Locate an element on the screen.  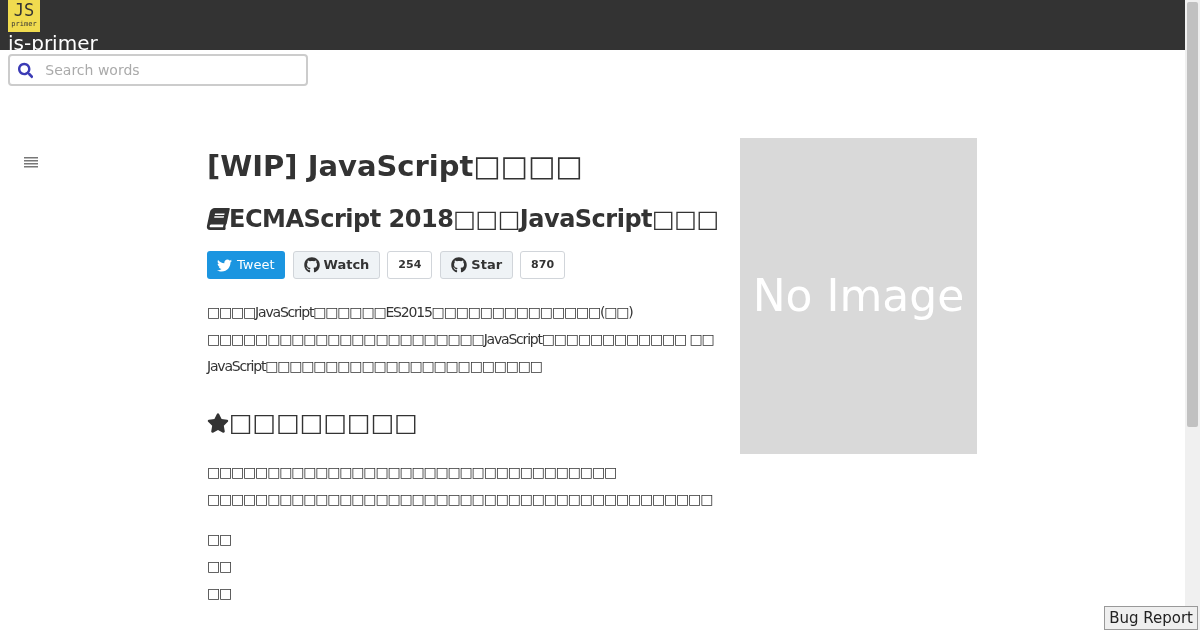
text-line: □□□□□□□□□□□□□□□□□□□□□□□□□□□□□□□□□□ is located at coordinates (411, 472).